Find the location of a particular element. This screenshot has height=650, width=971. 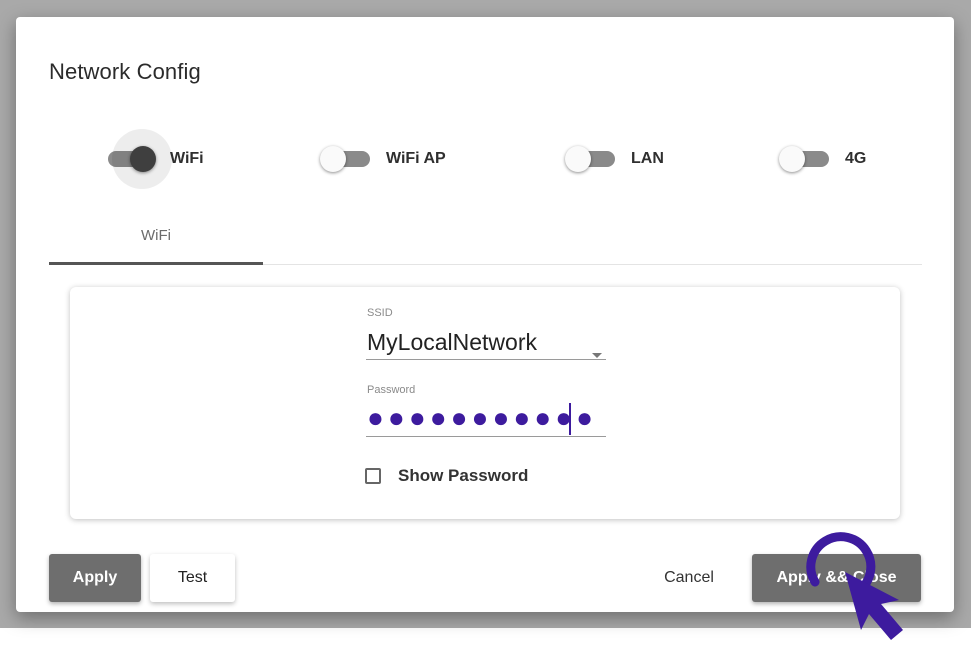

pointer-click-icon is located at coordinates (854, 586).